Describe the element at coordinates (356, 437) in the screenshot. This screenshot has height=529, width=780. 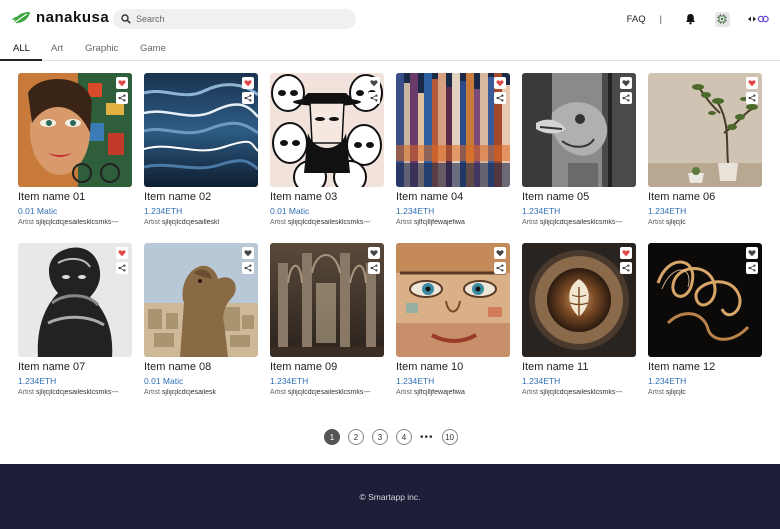
I see `page-button-2: 2` at that location.